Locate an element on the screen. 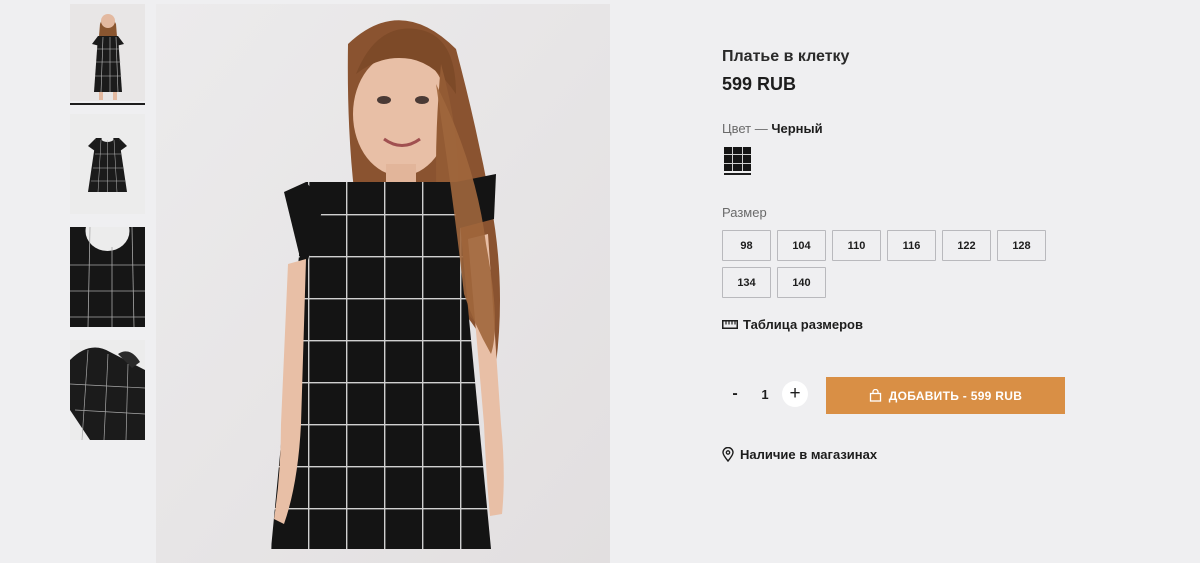 This screenshot has width=1200, height=563. color-swatch-black is located at coordinates (737, 161).